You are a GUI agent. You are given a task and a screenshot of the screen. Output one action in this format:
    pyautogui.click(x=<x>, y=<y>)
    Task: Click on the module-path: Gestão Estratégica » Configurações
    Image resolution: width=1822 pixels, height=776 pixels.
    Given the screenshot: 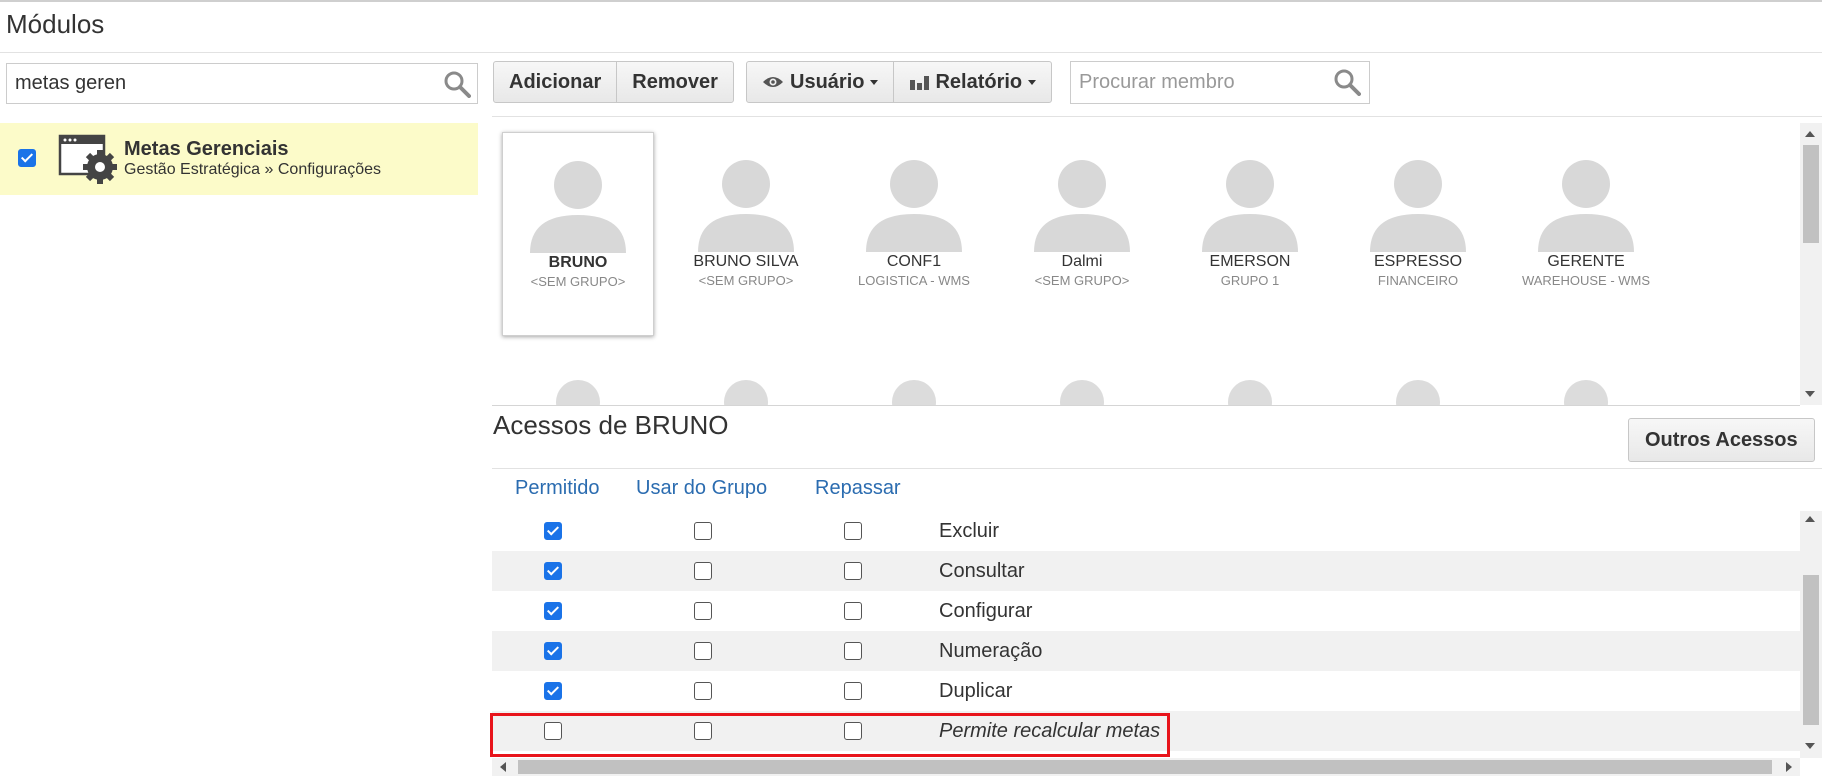 What is the action you would take?
    pyautogui.click(x=253, y=169)
    